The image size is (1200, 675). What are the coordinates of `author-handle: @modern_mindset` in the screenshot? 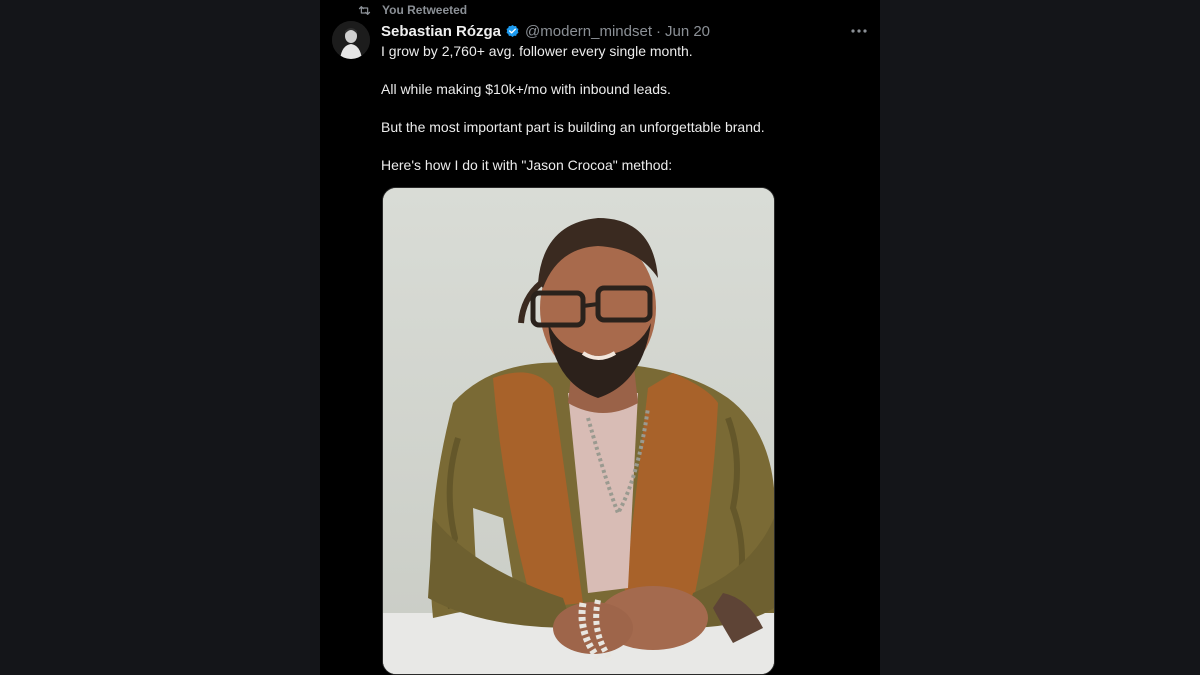 It's located at (588, 31).